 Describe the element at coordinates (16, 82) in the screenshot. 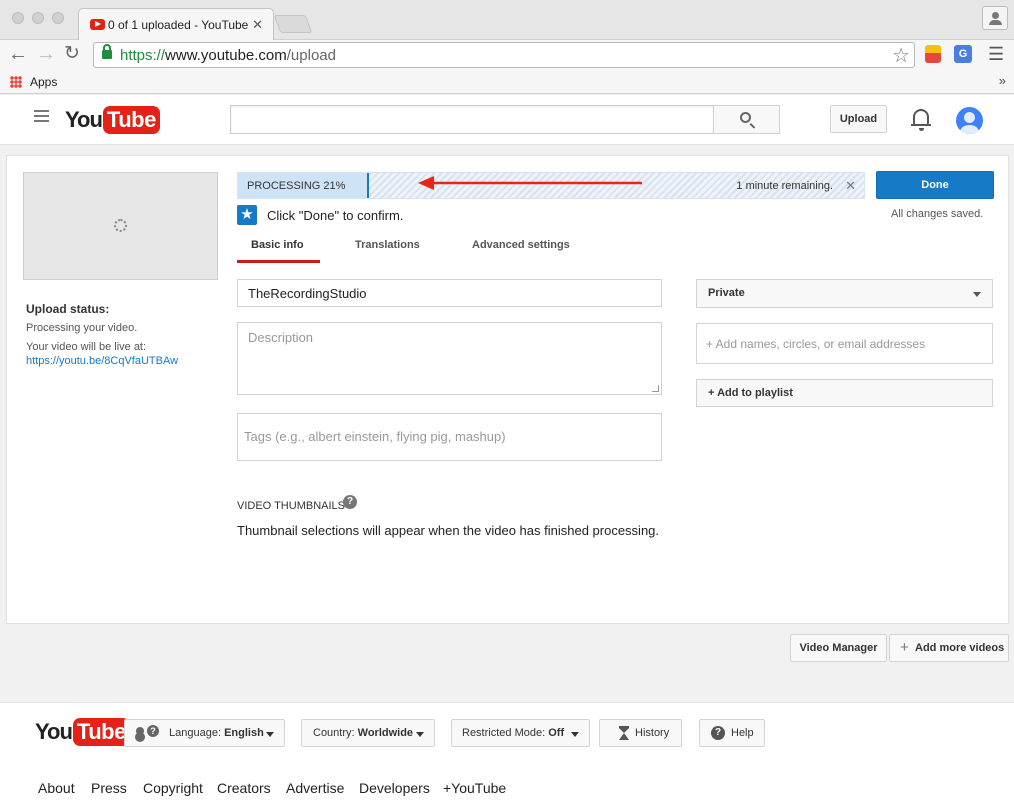

I see `apps-grid-icon` at that location.